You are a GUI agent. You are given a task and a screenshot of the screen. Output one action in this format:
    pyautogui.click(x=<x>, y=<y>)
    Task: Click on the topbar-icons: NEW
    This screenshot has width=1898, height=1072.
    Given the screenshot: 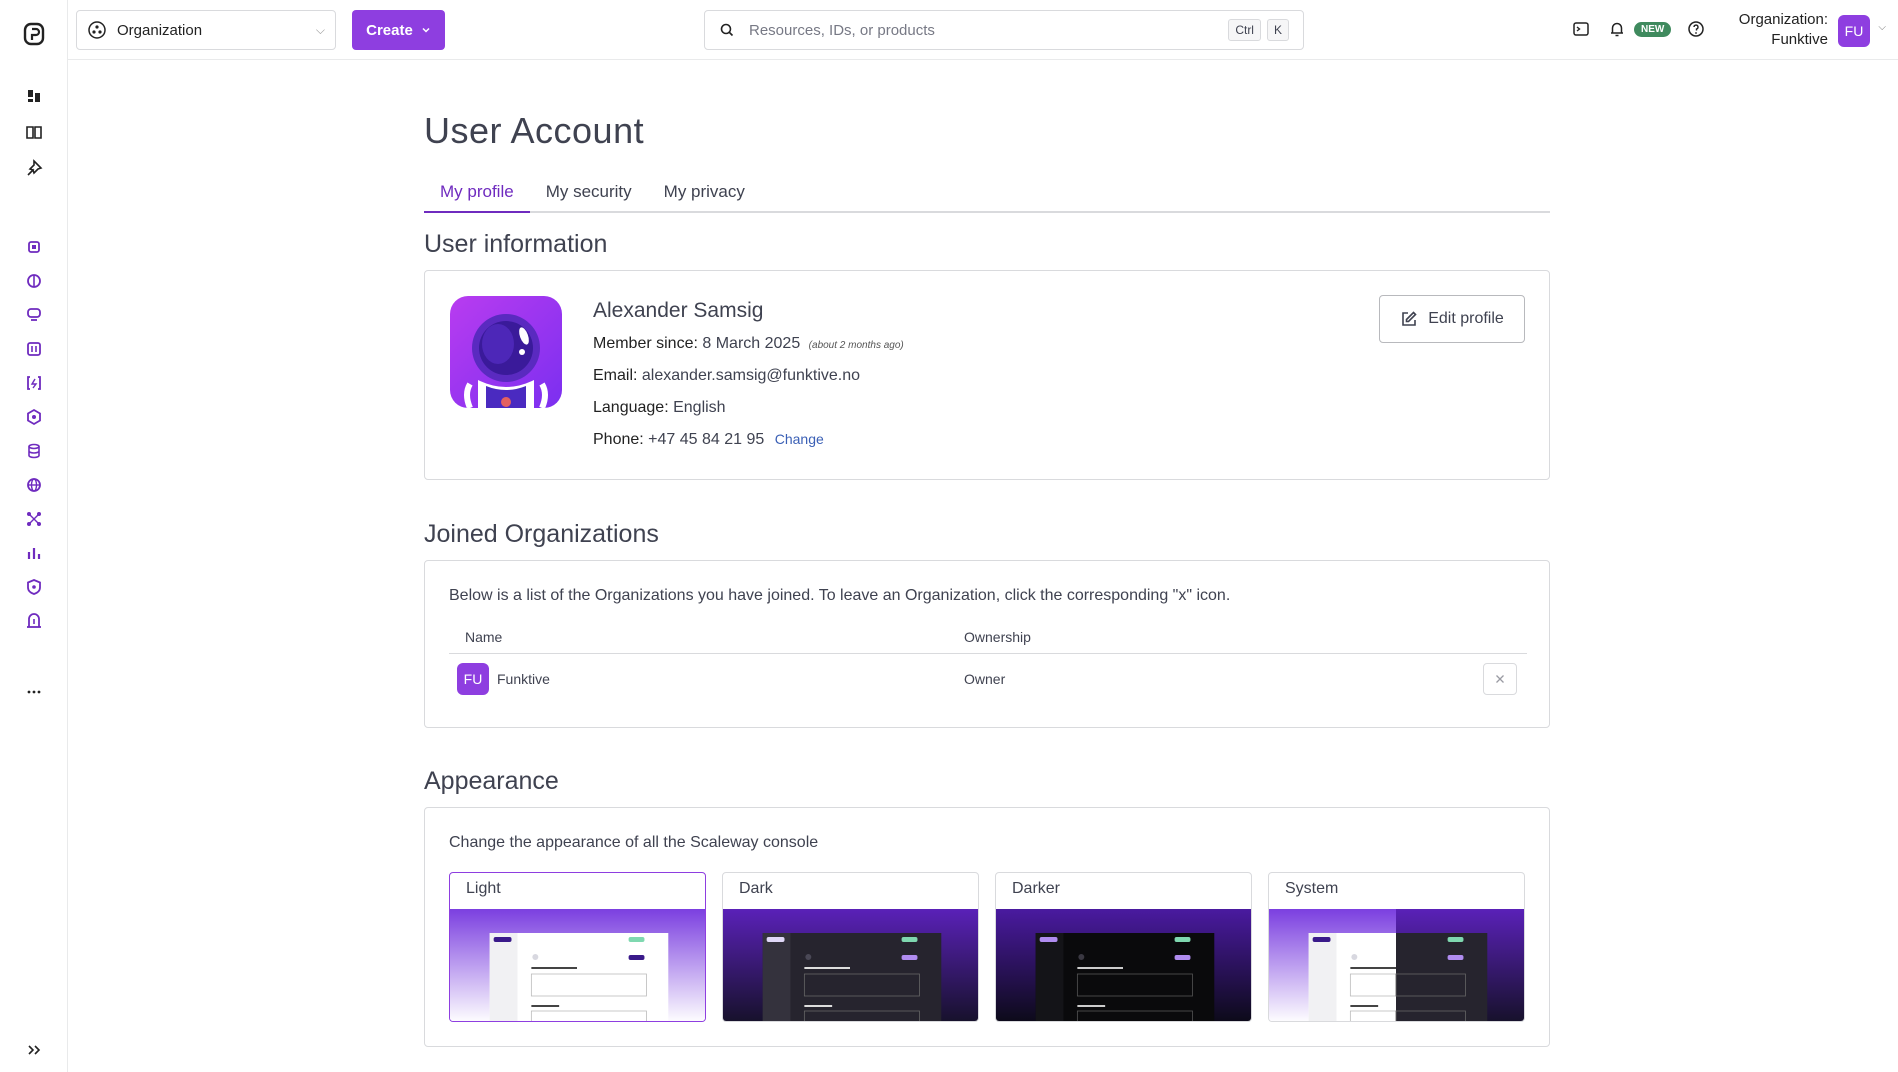 What is the action you would take?
    pyautogui.click(x=1638, y=29)
    